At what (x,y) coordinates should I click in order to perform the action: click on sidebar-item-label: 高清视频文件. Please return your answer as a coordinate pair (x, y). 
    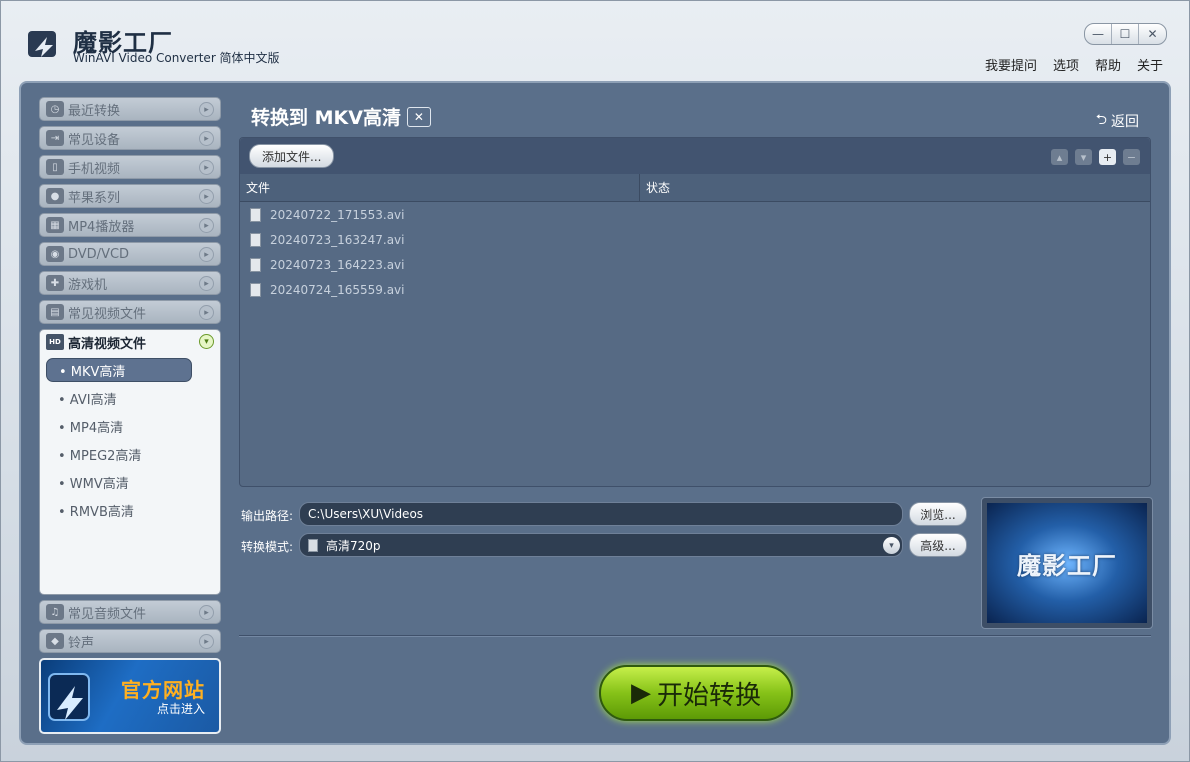
    Looking at the image, I should click on (107, 344).